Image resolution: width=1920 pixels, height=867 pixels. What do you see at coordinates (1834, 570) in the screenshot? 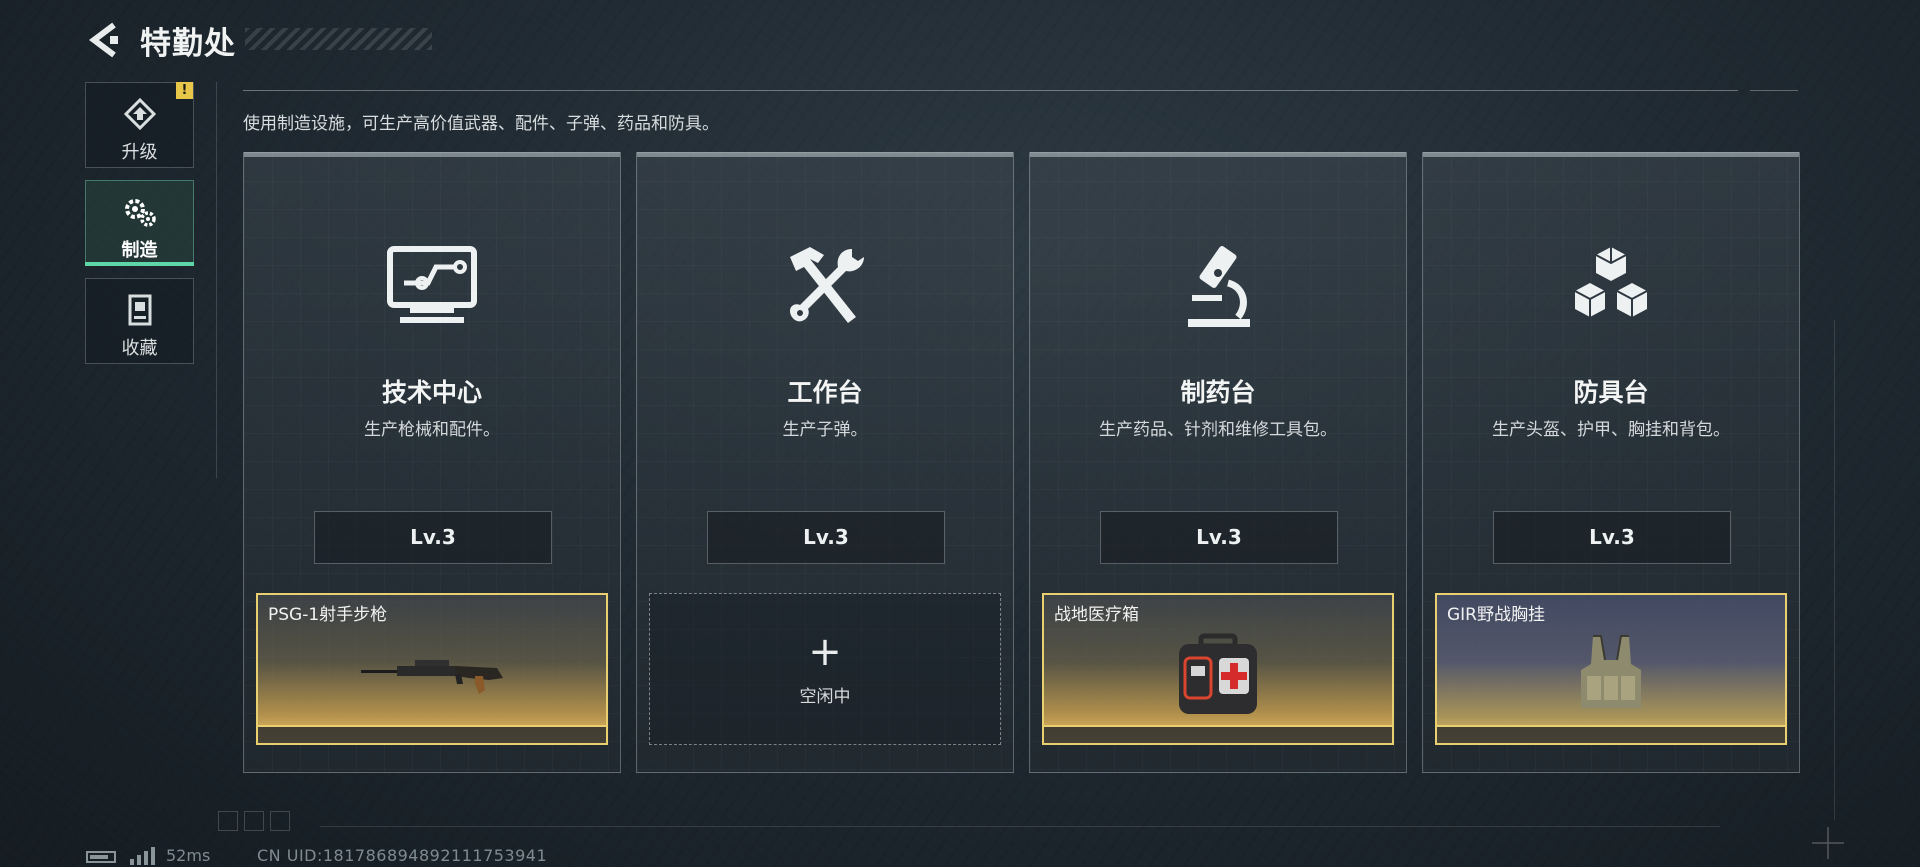
I see `right-decoration-line` at bounding box center [1834, 570].